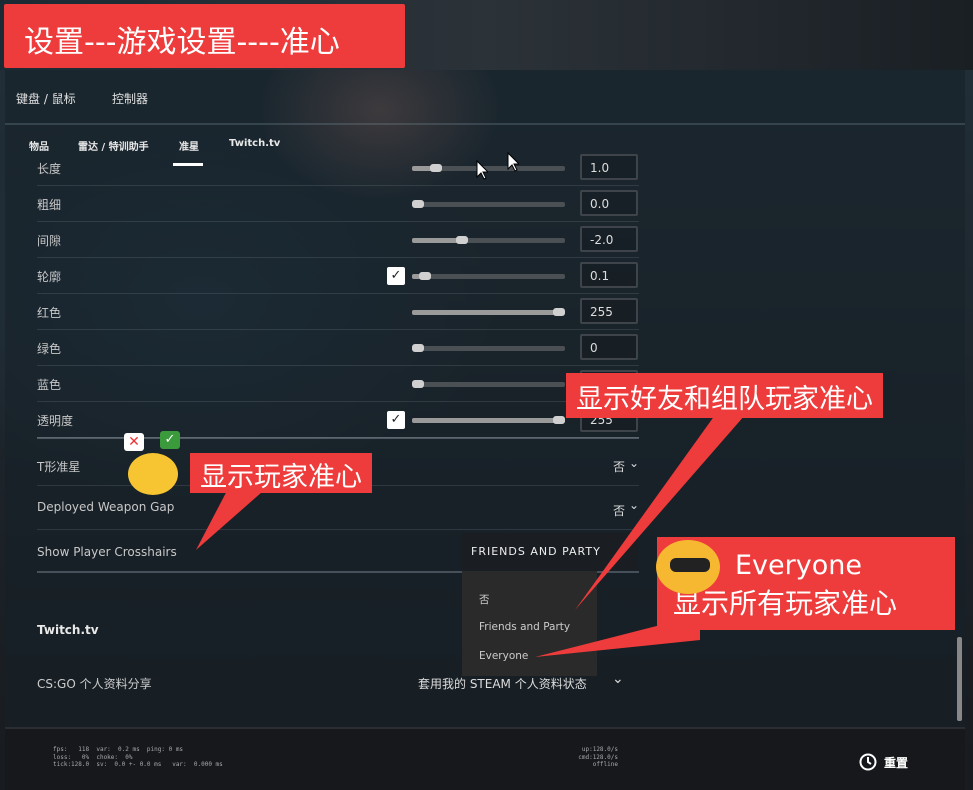 The width and height of the screenshot is (973, 790). Describe the element at coordinates (134, 442) in the screenshot. I see `cross-sign-icon: ✕` at that location.